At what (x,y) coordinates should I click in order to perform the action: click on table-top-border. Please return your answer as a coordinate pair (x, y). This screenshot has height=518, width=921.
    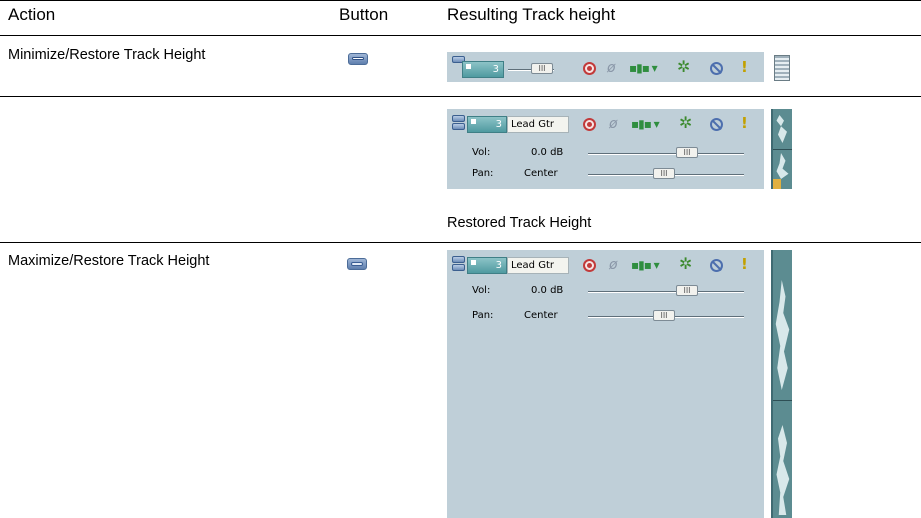
    Looking at the image, I should click on (460, 0).